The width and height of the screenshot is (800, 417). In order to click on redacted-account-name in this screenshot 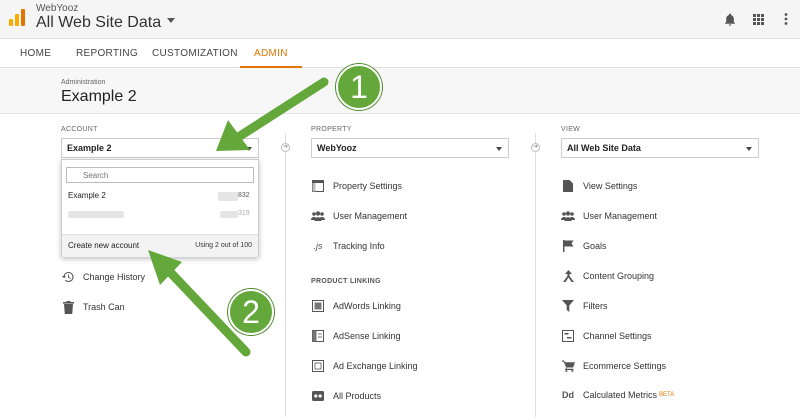, I will do `click(96, 214)`.